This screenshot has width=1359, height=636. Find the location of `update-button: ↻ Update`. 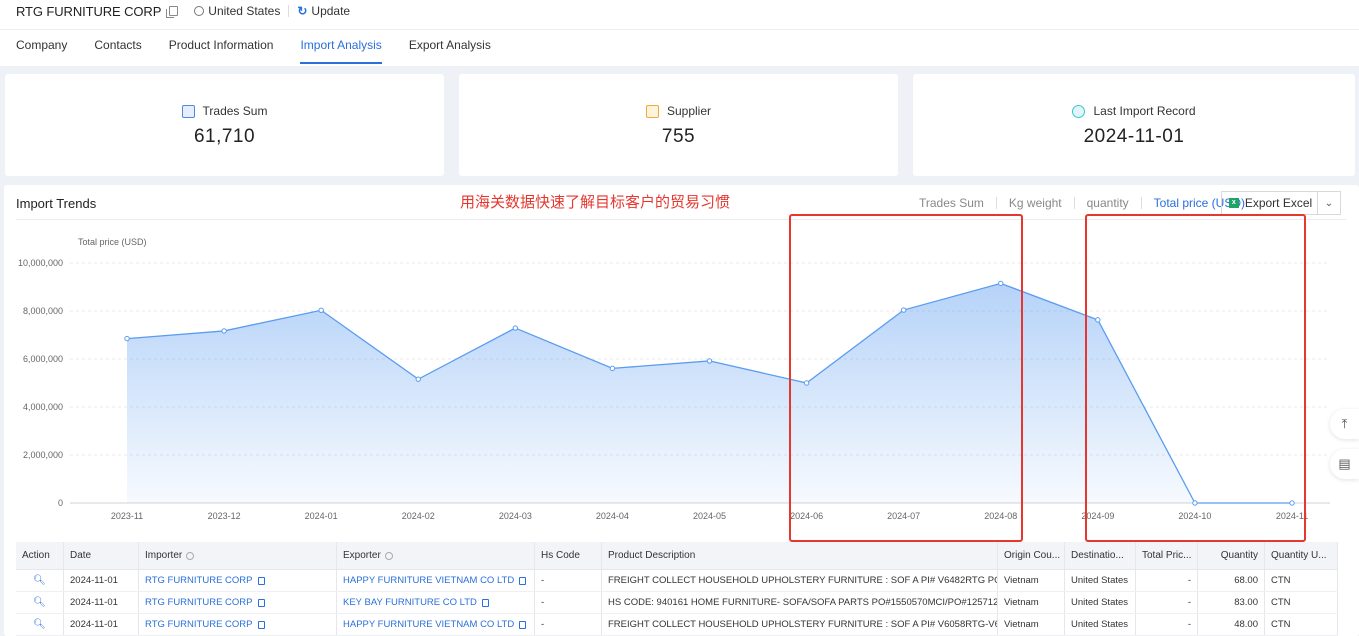

update-button: ↻ Update is located at coordinates (323, 11).